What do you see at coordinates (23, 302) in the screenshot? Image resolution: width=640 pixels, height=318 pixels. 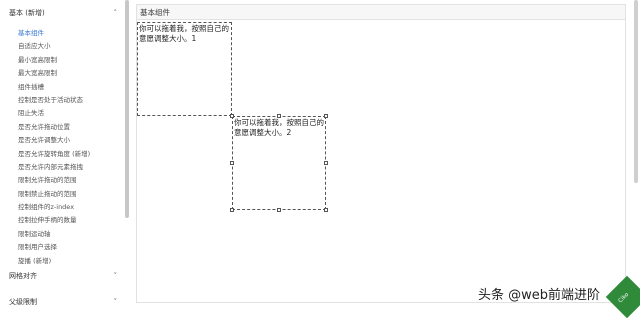 I see `group-parent-label: 父级限制` at bounding box center [23, 302].